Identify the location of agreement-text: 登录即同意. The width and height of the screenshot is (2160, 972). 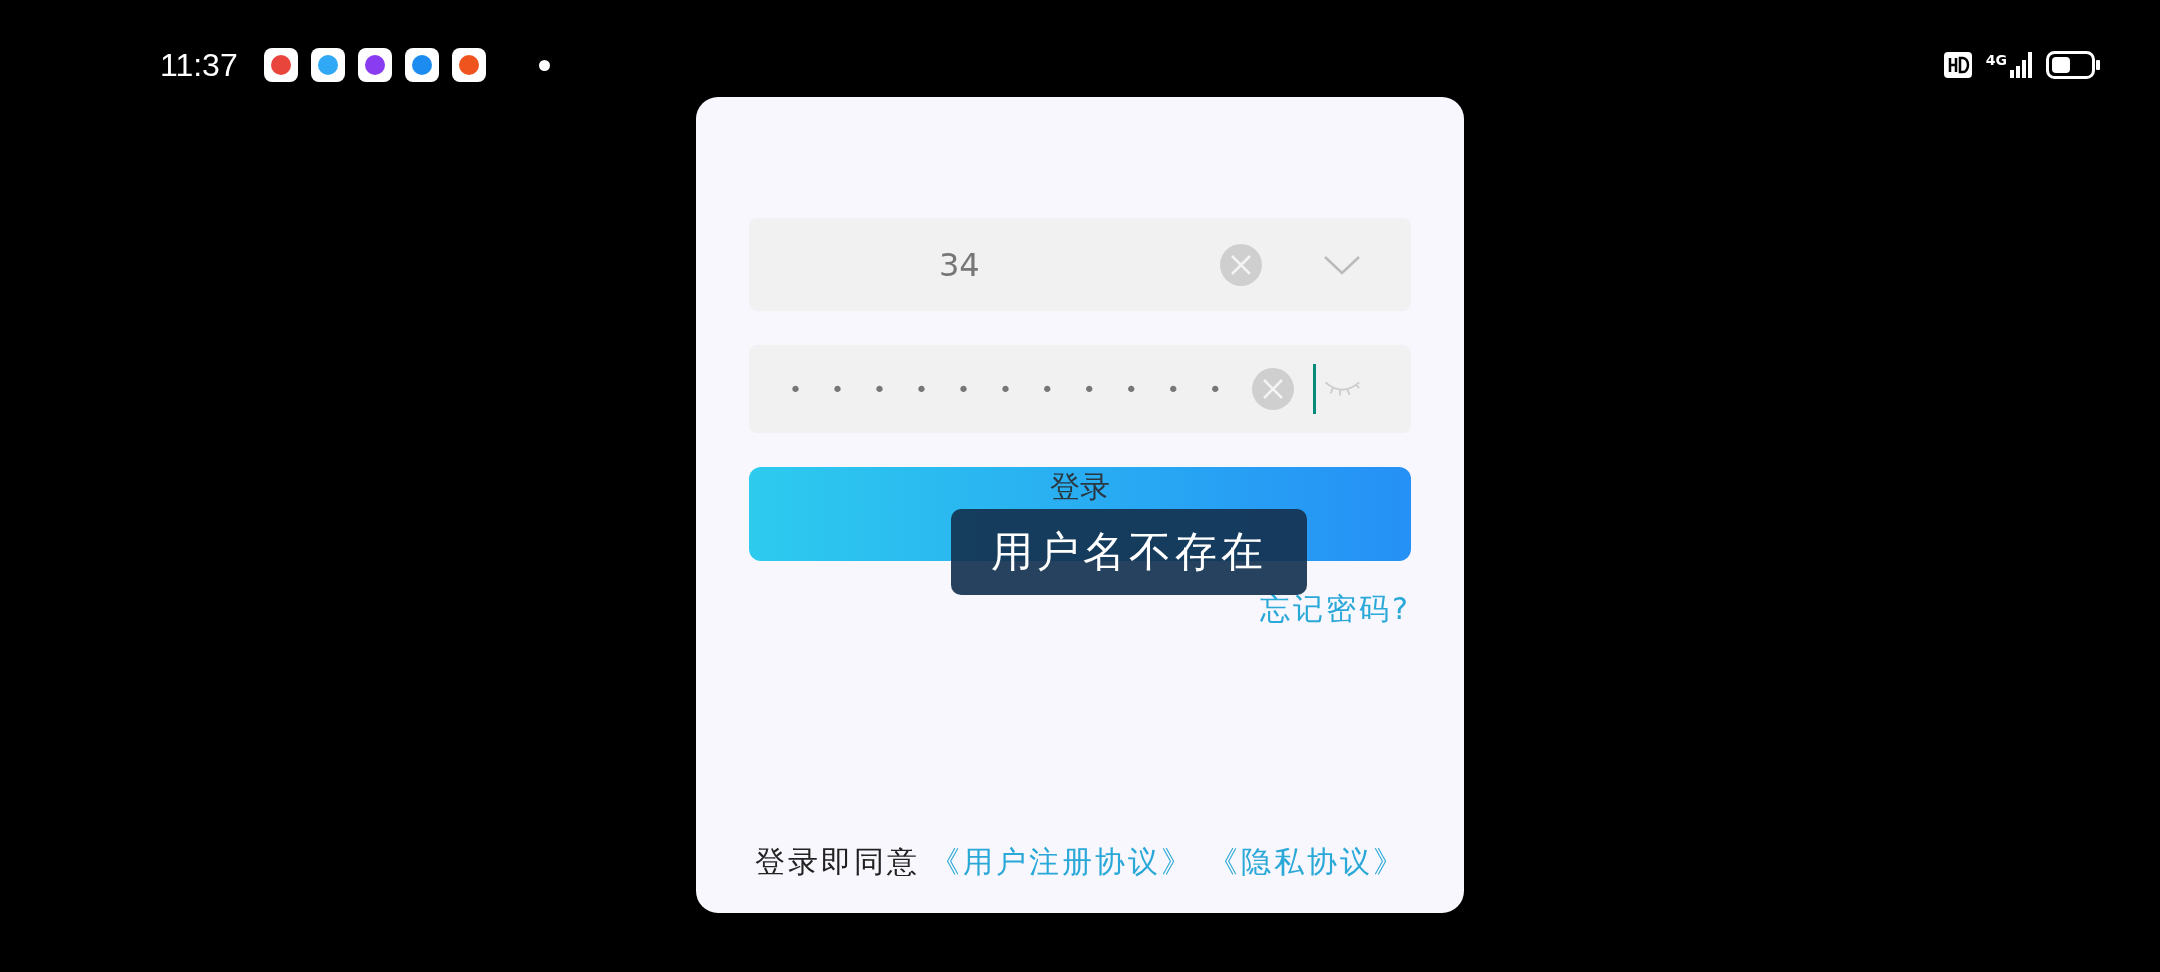
(837, 862).